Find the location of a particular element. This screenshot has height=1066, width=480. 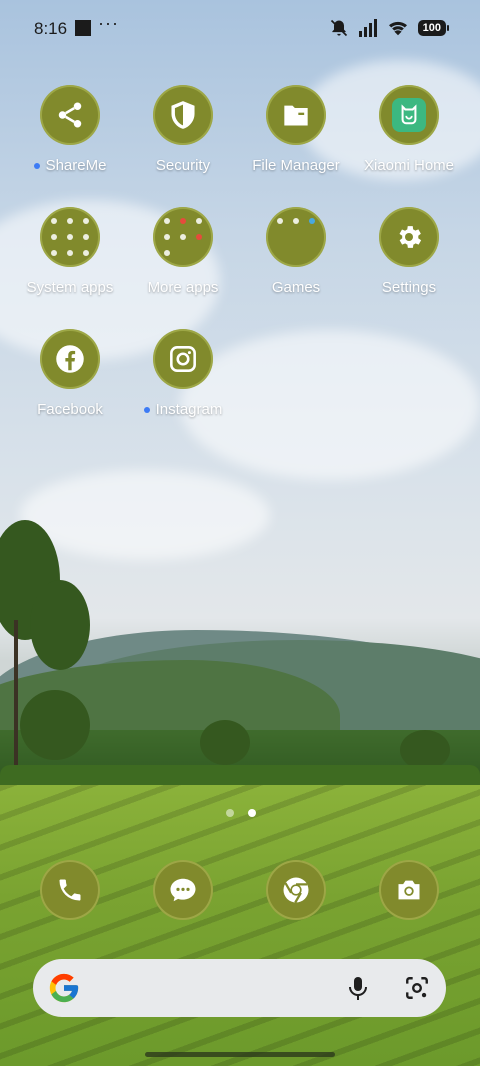

google-logo-icon is located at coordinates (64, 988).